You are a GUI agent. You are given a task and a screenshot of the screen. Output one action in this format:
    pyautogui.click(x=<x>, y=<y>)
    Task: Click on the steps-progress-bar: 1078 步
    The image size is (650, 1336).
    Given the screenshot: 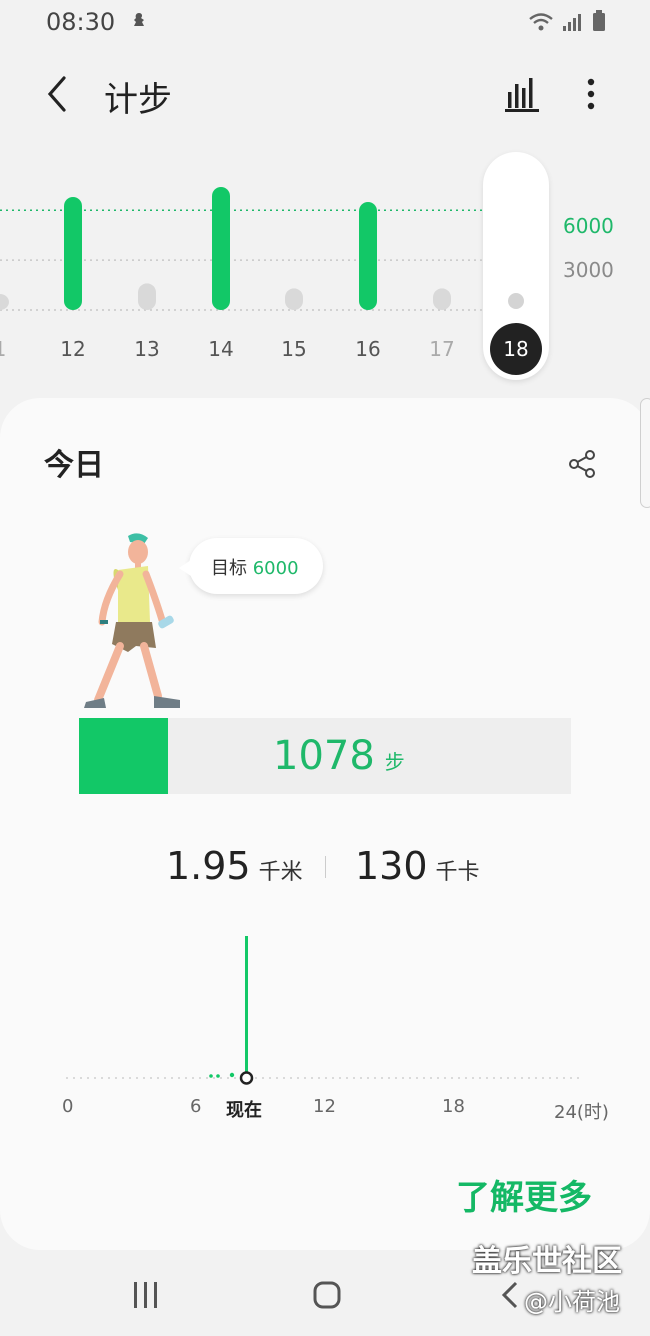 What is the action you would take?
    pyautogui.click(x=325, y=756)
    